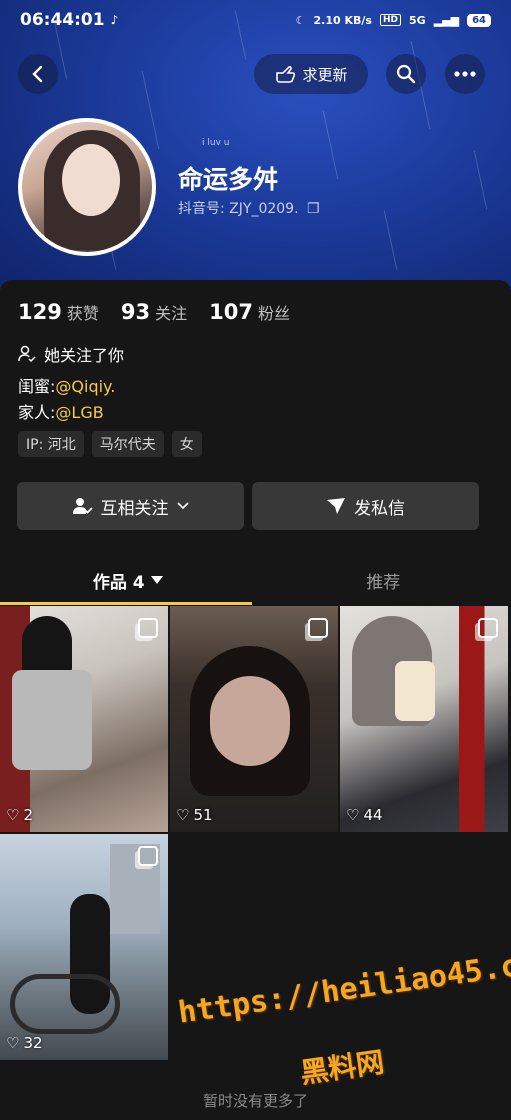 The image size is (511, 1120). Describe the element at coordinates (134, 508) in the screenshot. I see `mutual-follow-label: 互相关注` at that location.